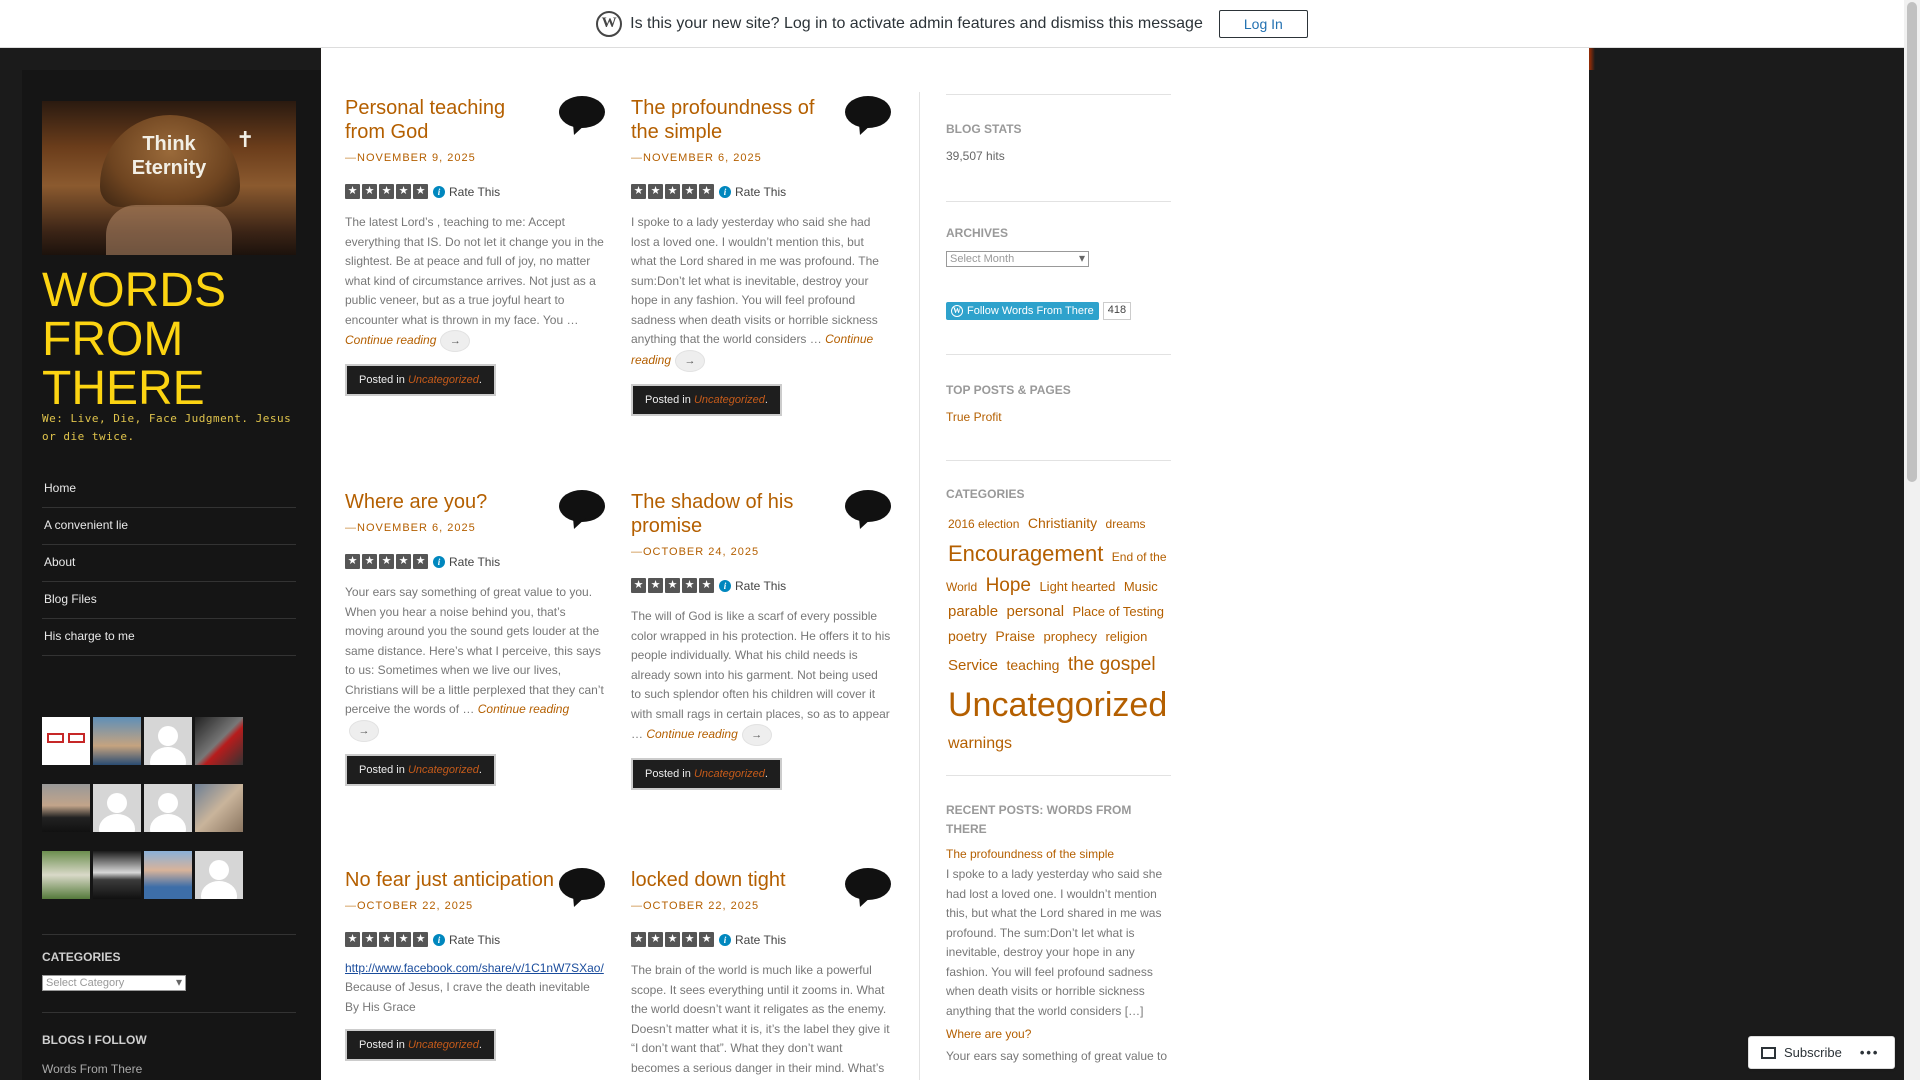 The image size is (1920, 1080). I want to click on category-tag: Place of Testing, so click(1119, 611).